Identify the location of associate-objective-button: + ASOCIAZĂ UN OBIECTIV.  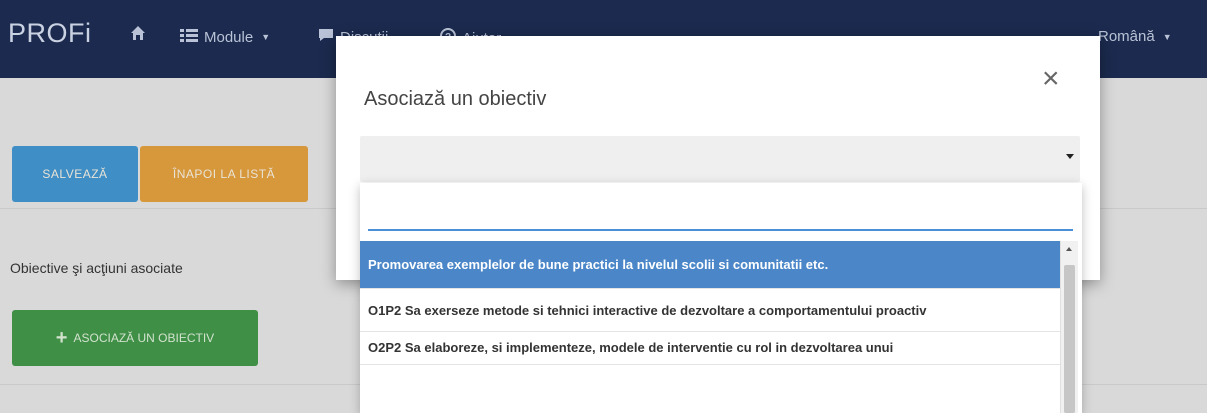
(135, 338).